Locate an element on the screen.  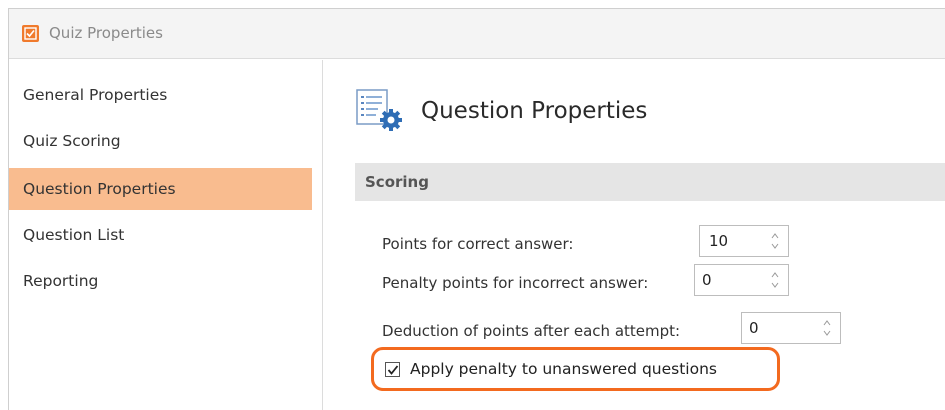
apply-penalty-highlight: Apply penalty to unanswered questions is located at coordinates (575, 369).